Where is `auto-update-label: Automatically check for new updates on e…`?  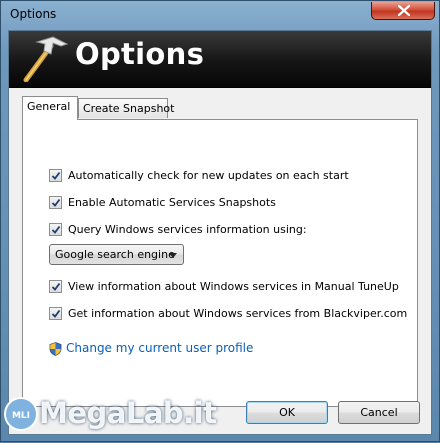 auto-update-label: Automatically check for new updates on e… is located at coordinates (208, 175).